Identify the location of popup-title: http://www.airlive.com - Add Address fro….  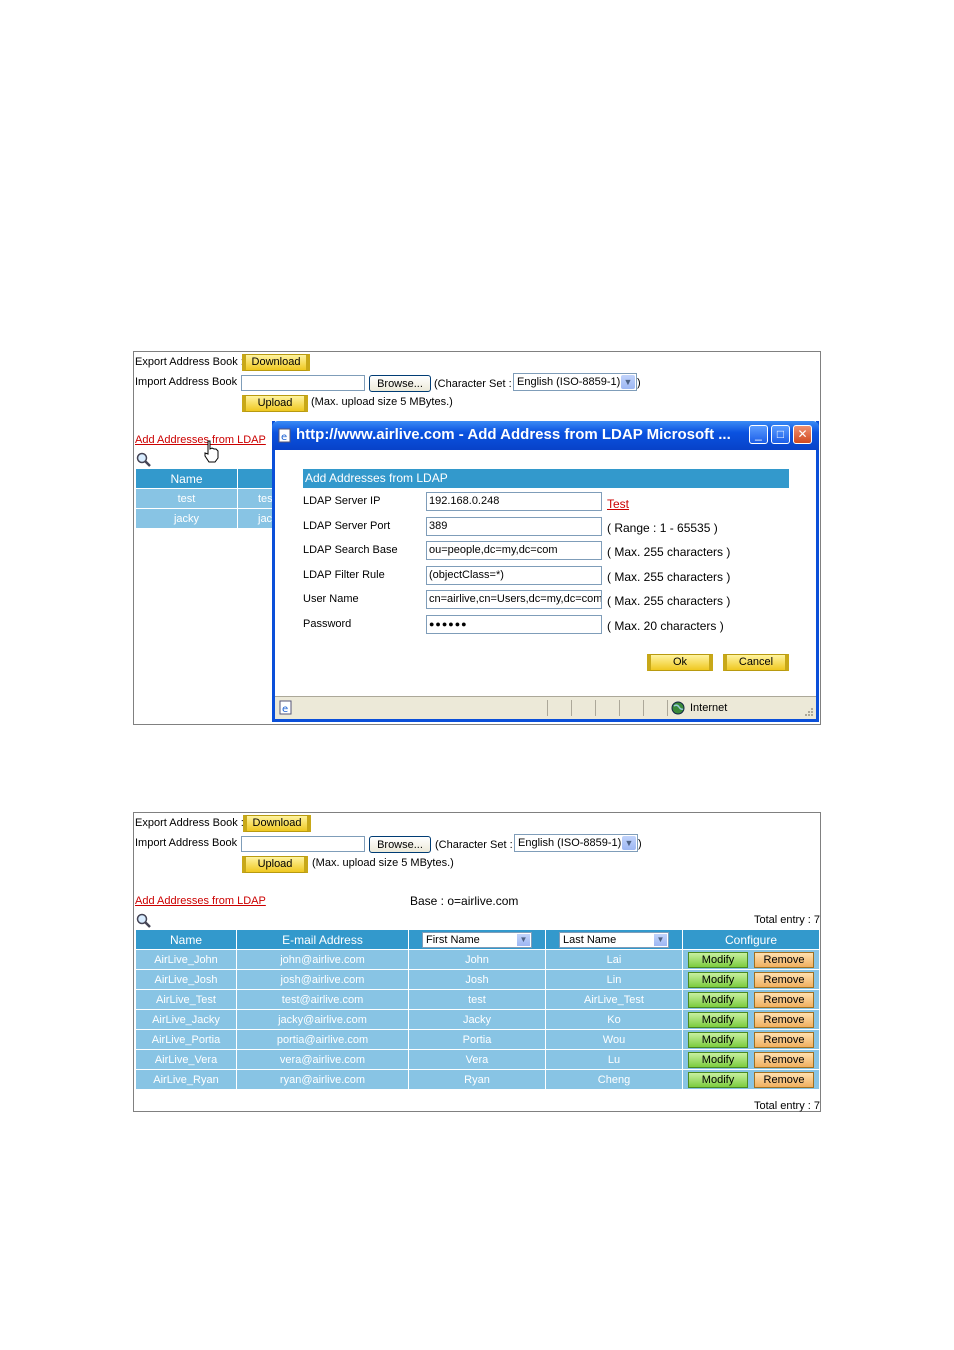
(513, 434).